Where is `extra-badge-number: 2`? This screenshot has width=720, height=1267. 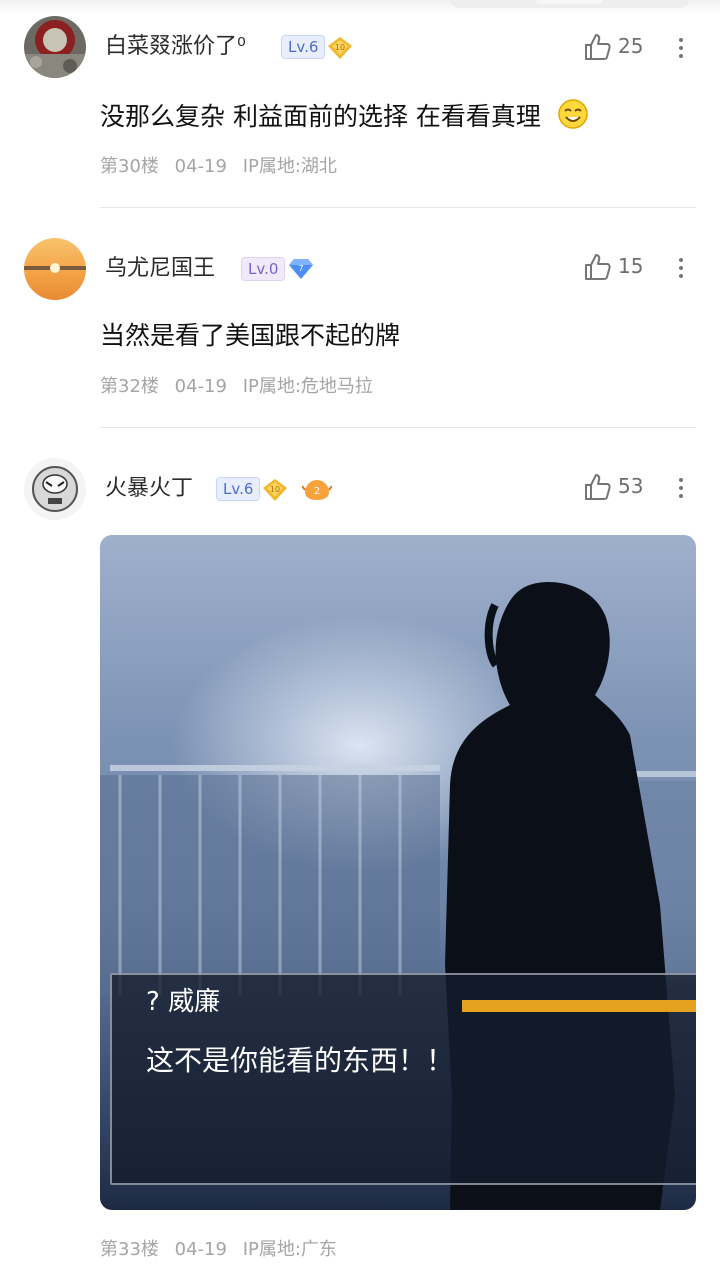 extra-badge-number: 2 is located at coordinates (317, 491).